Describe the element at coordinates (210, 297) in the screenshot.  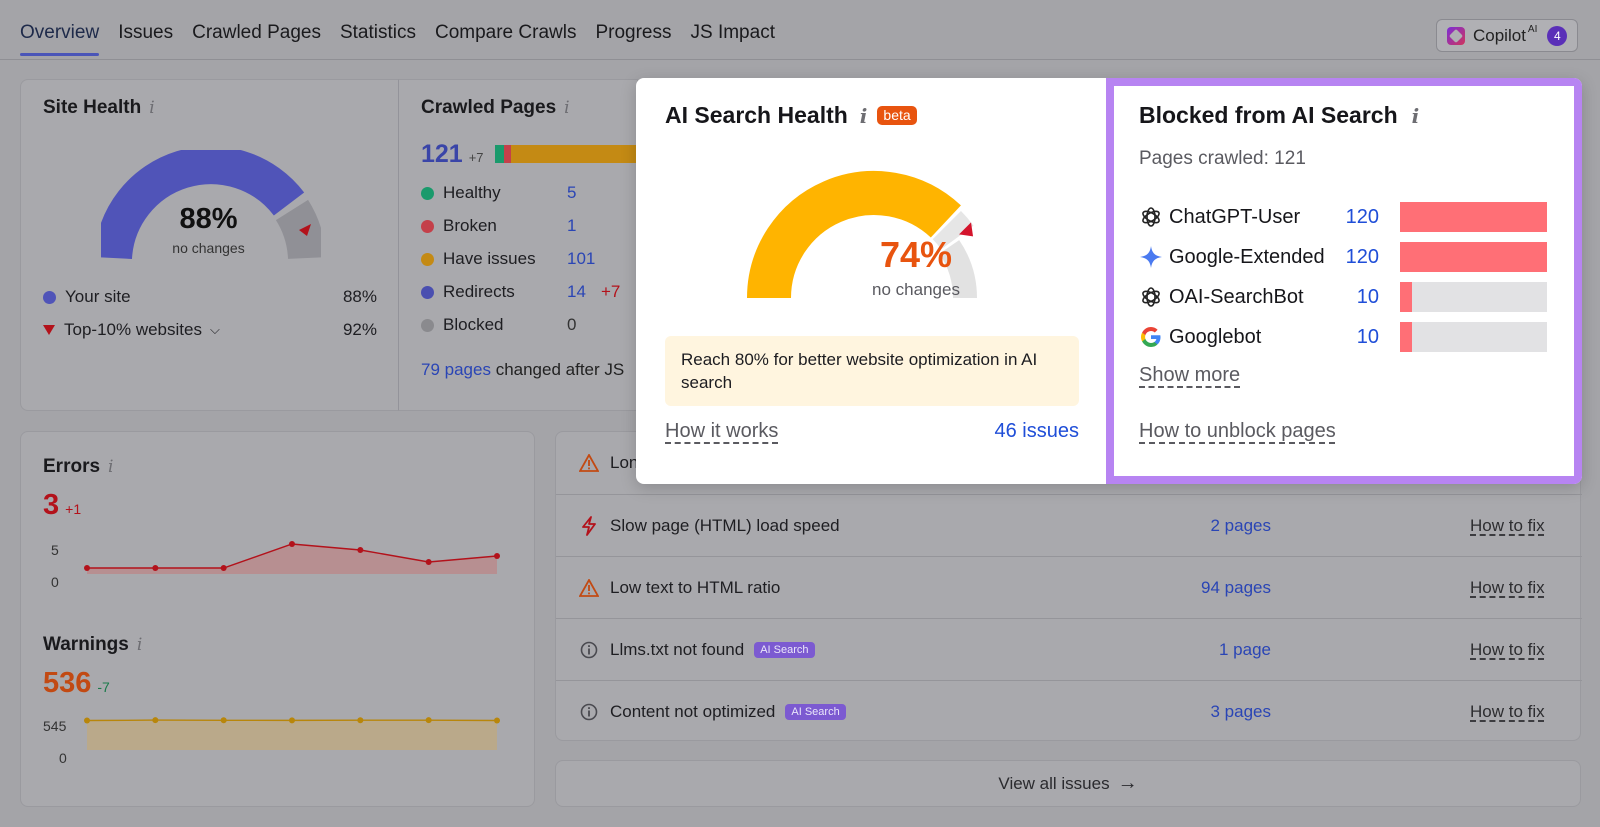
I see `legend-your-site: Your site 88%` at that location.